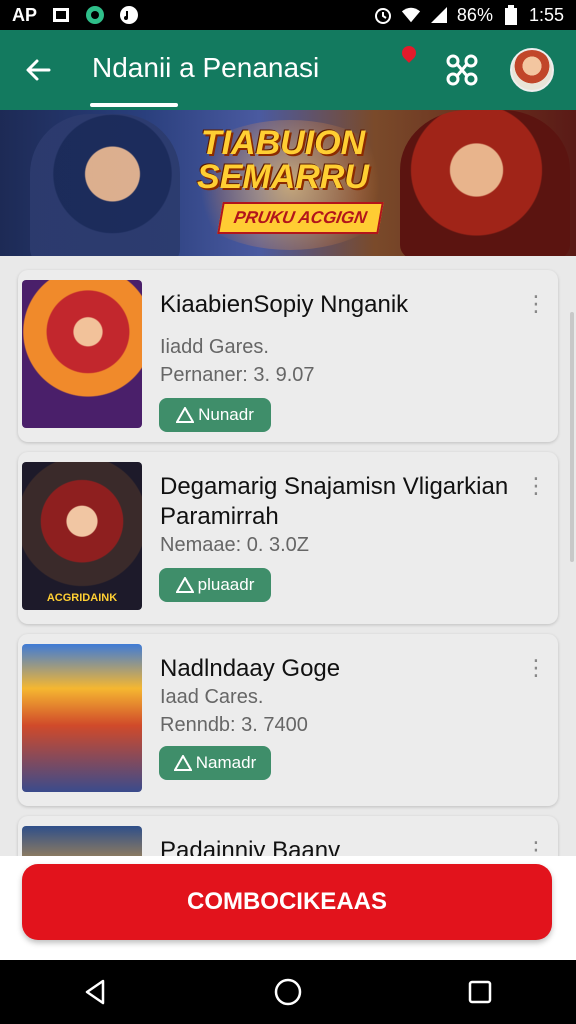 This screenshot has height=1024, width=576. What do you see at coordinates (82, 598) in the screenshot?
I see `thumbnail-label: ACGRIDAINK` at bounding box center [82, 598].